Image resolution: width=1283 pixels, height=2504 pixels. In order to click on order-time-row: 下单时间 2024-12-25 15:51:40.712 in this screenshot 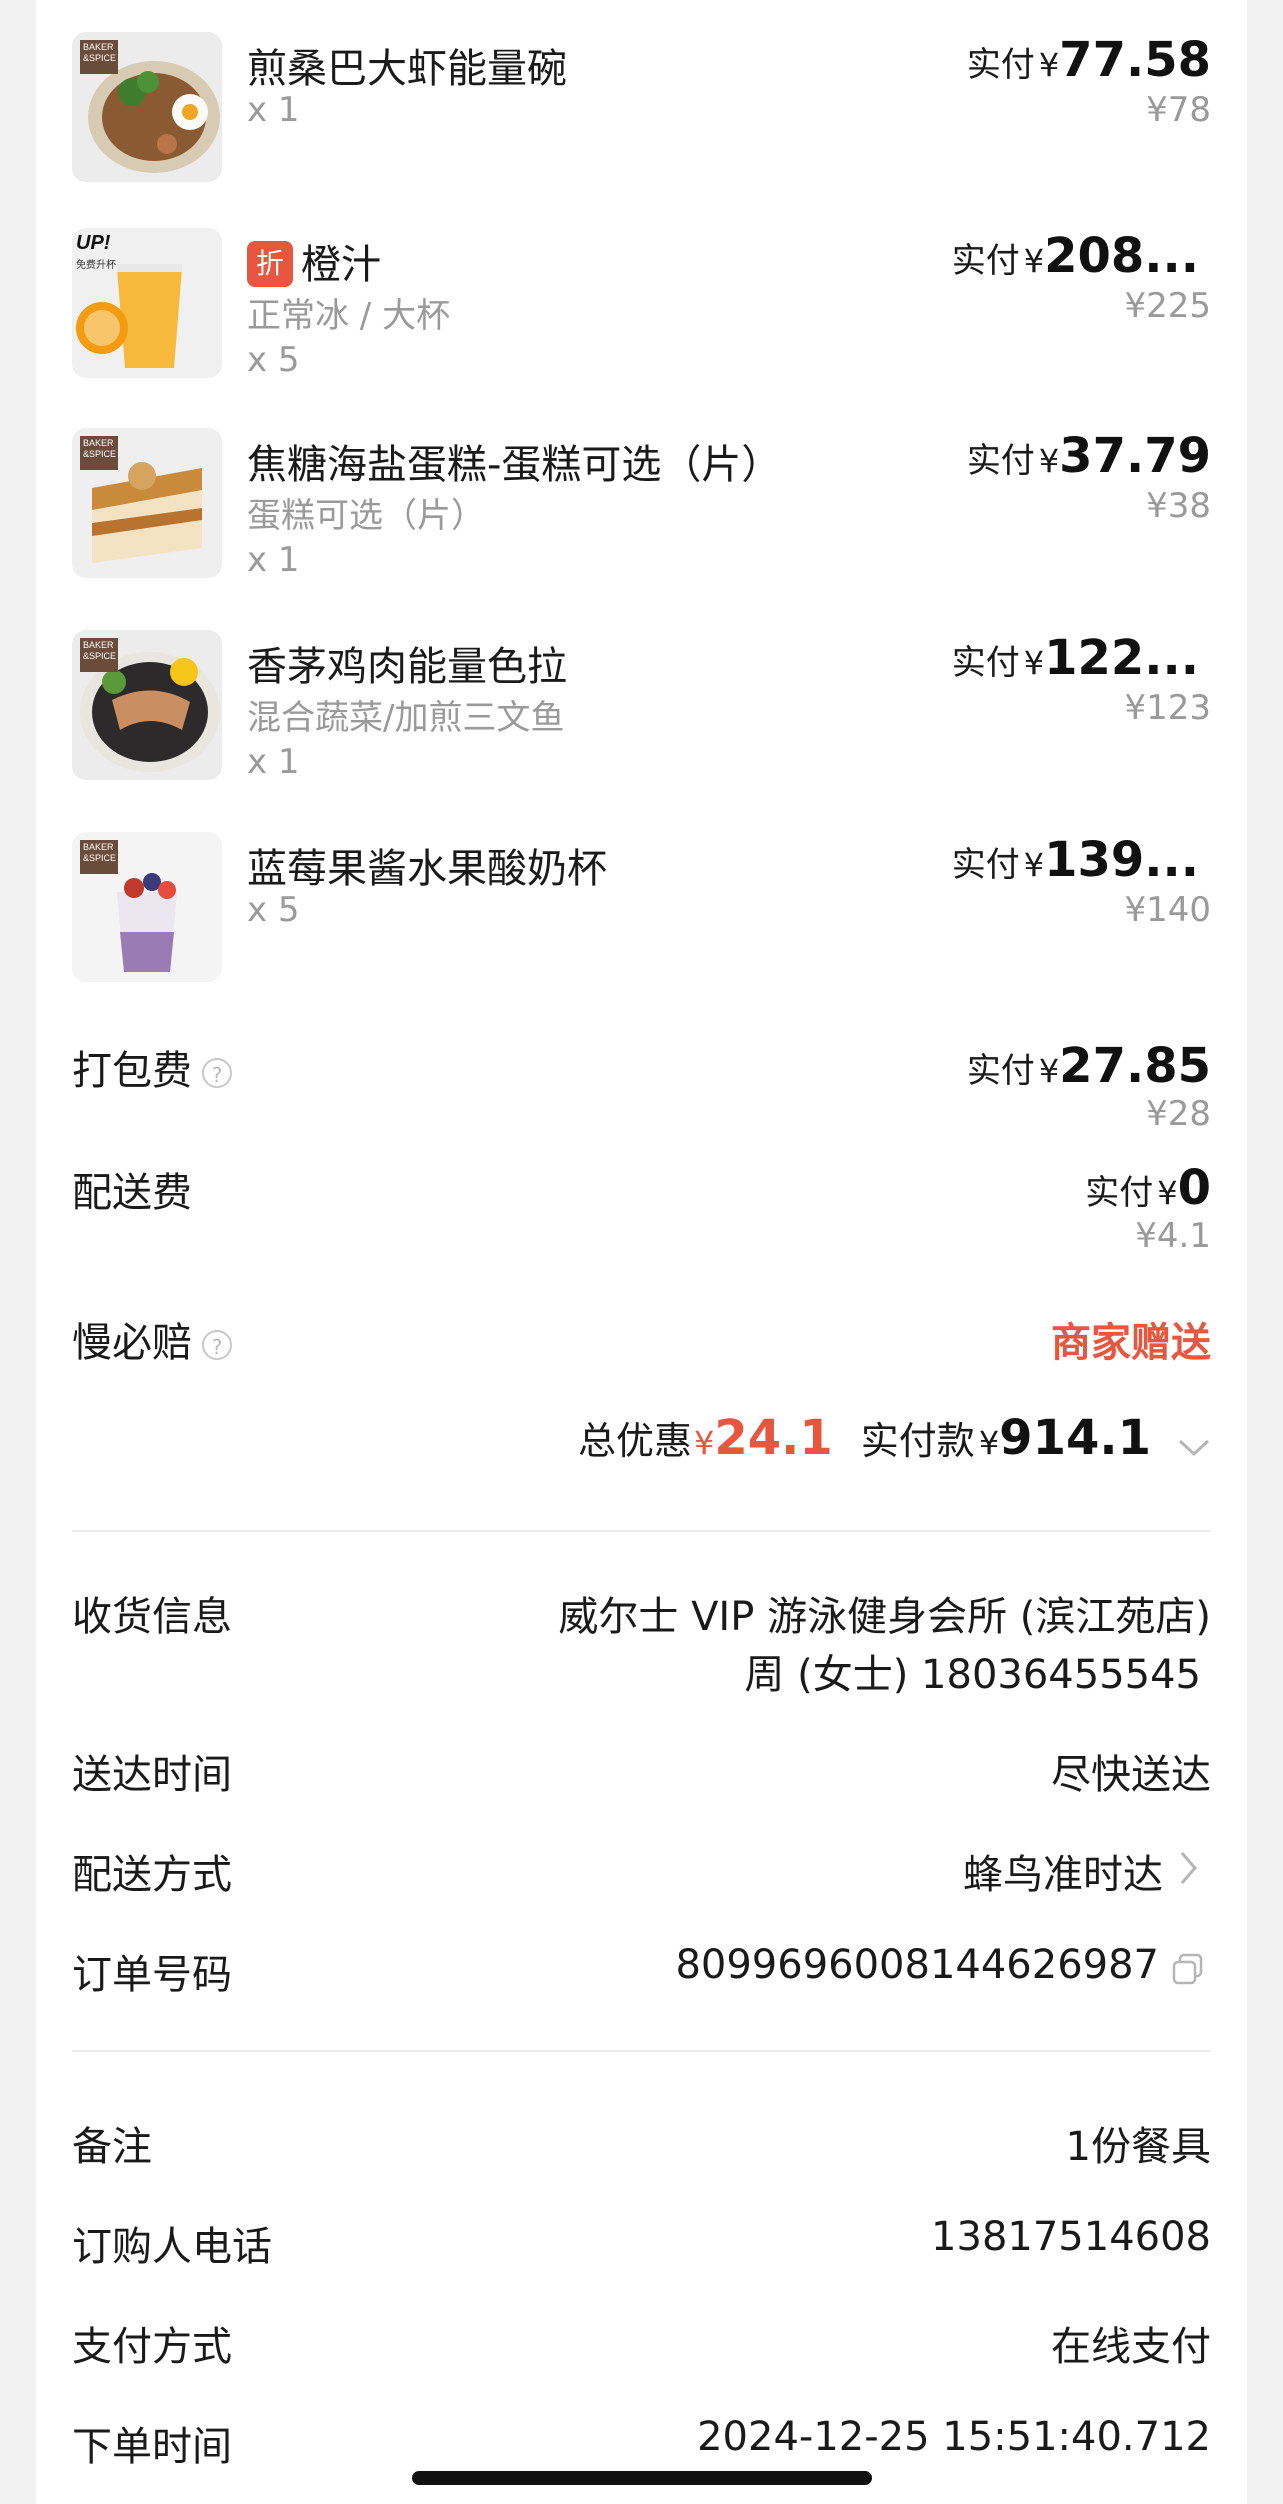, I will do `click(641, 2444)`.